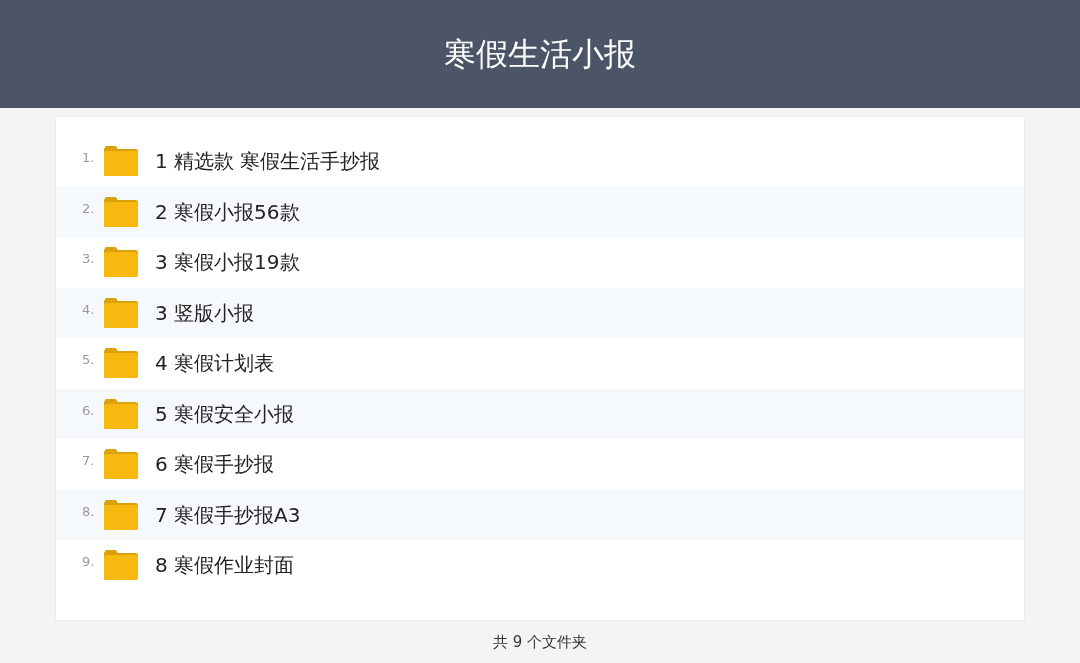  I want to click on folder-name: 1 精选款 寒假生活手抄报, so click(268, 161).